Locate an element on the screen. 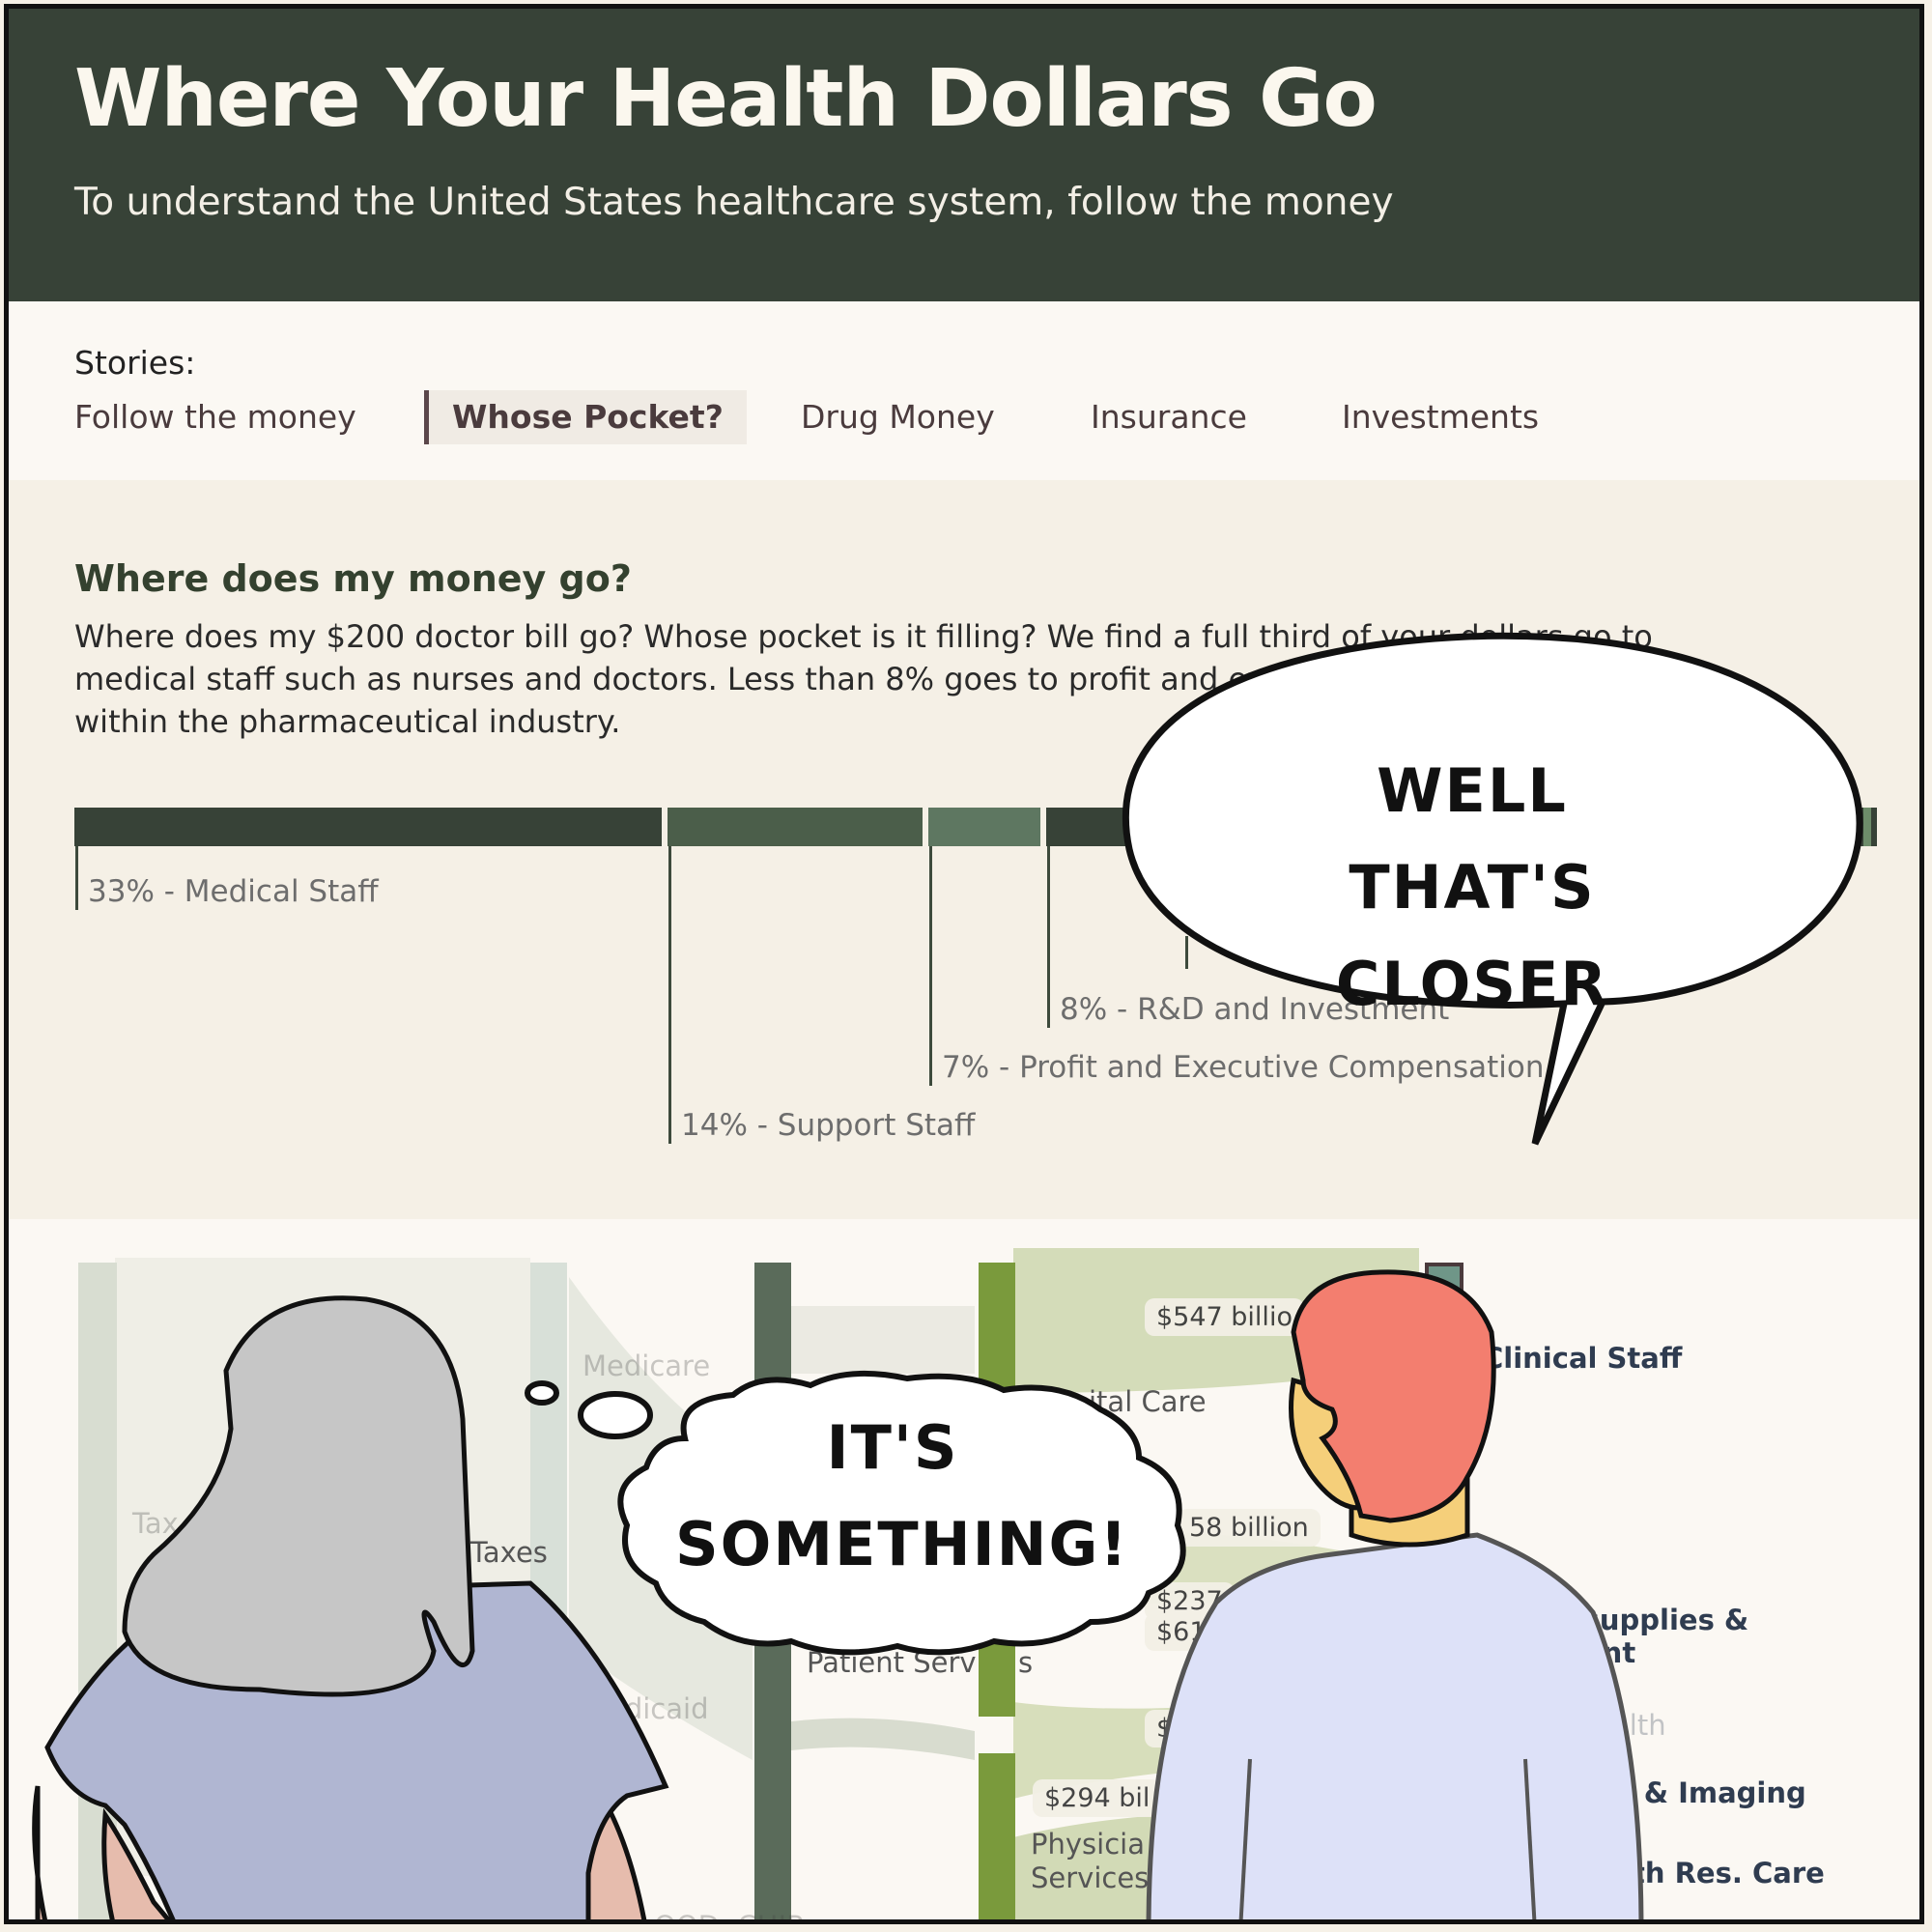 This screenshot has height=1932, width=1932. amount-badge: $294 bil is located at coordinates (1097, 1798).